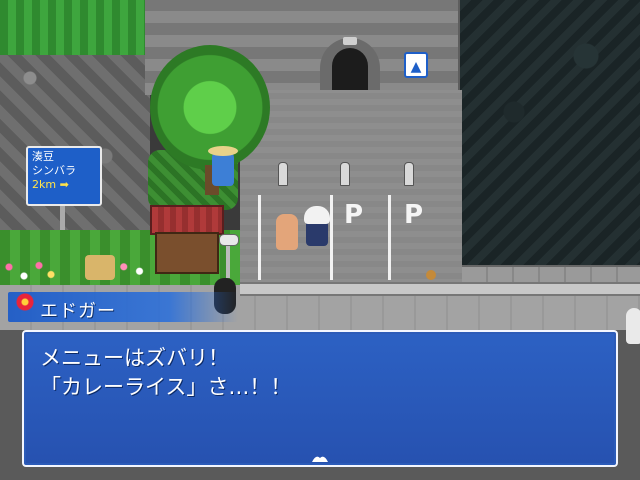 This screenshot has height=480, width=640. What do you see at coordinates (431, 275) in the screenshot?
I see `small-animal` at bounding box center [431, 275].